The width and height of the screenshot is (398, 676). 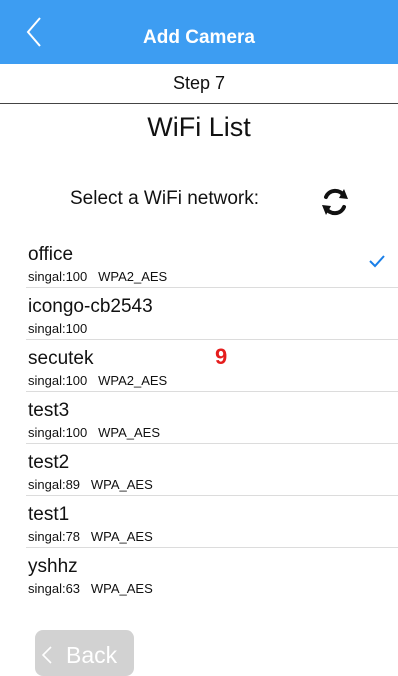 What do you see at coordinates (92, 655) in the screenshot?
I see `back-button-label: Back` at bounding box center [92, 655].